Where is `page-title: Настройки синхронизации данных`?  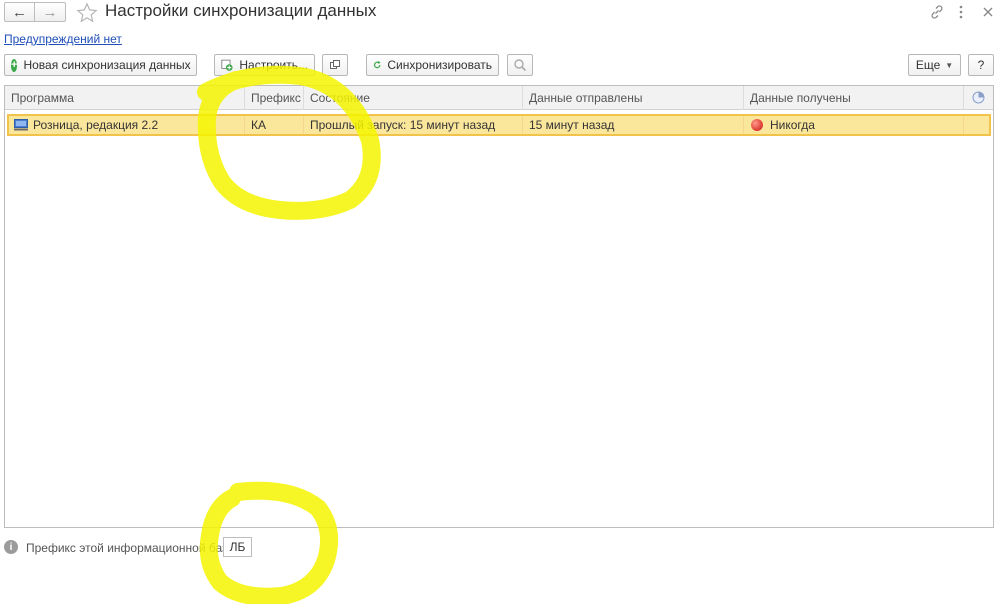 page-title: Настройки синхронизации данных is located at coordinates (241, 10).